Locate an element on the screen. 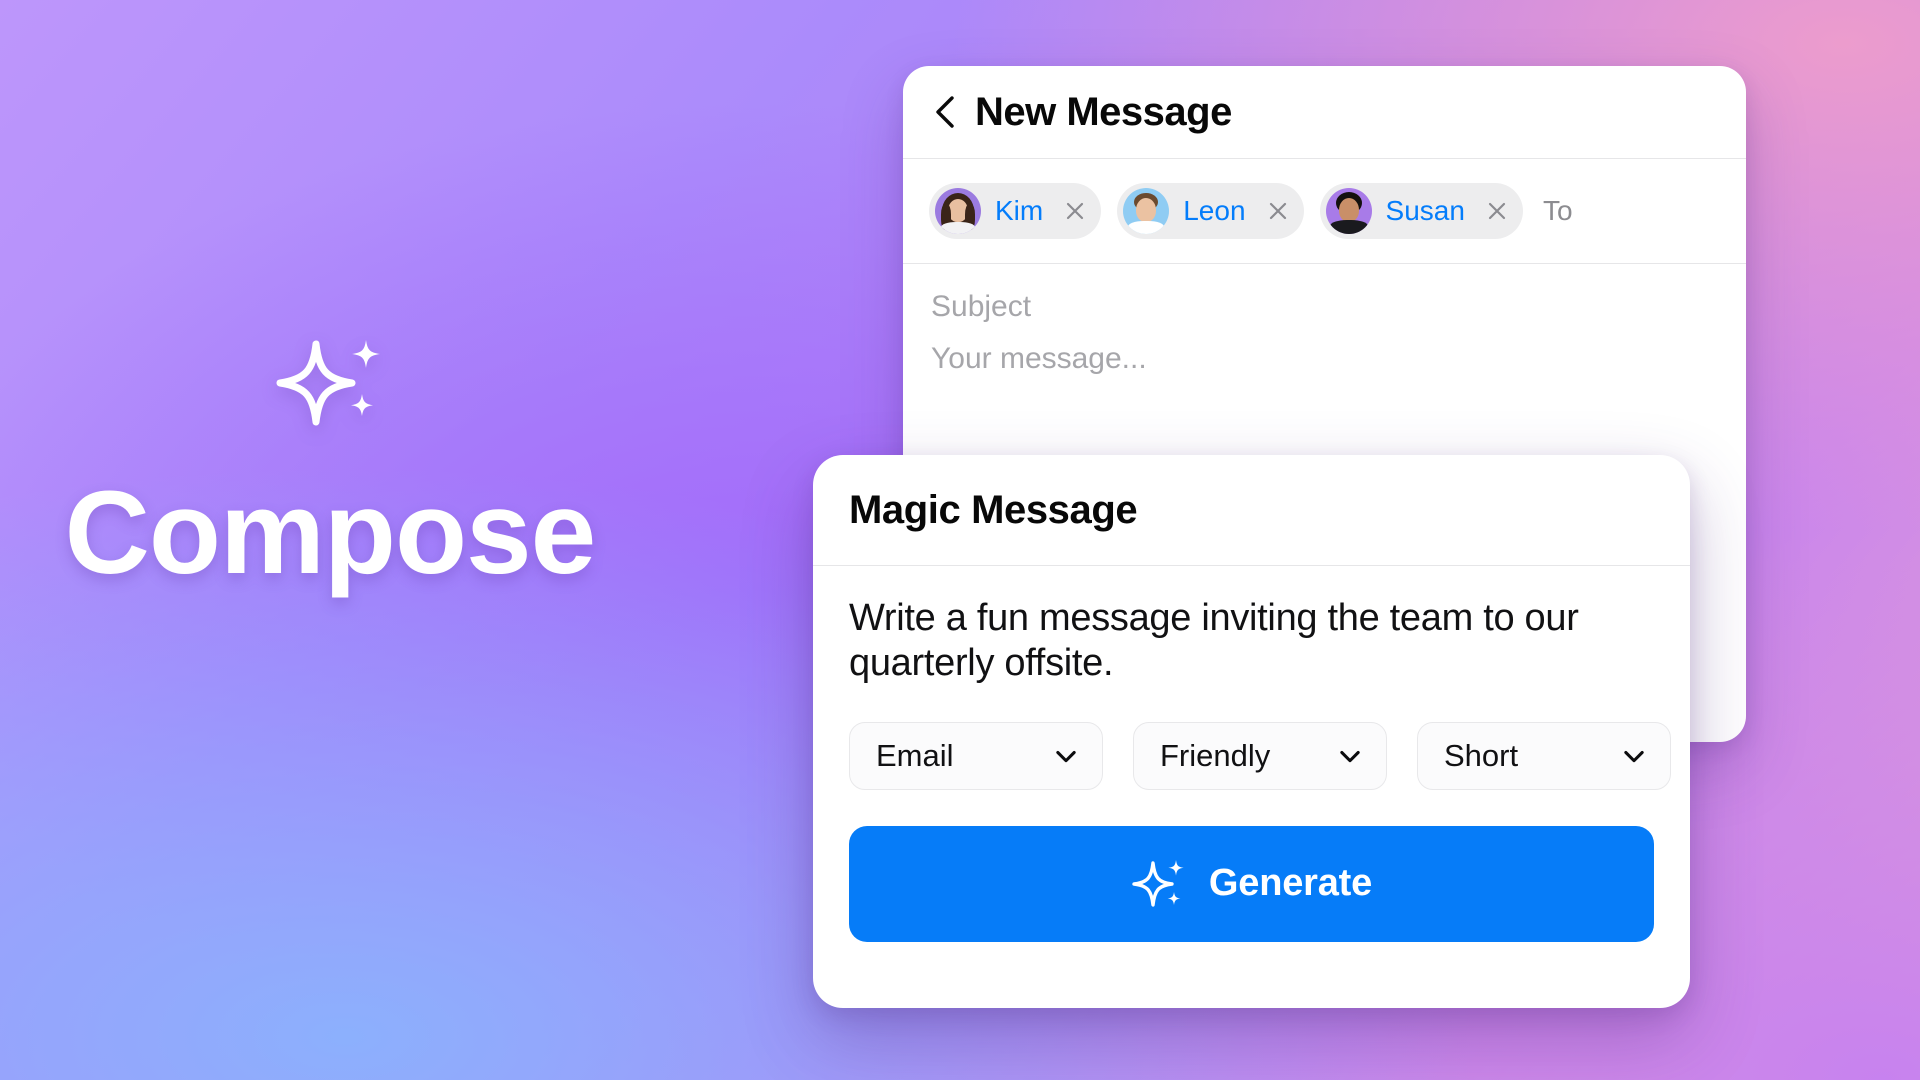  new-message-title: New Message is located at coordinates (1103, 111).